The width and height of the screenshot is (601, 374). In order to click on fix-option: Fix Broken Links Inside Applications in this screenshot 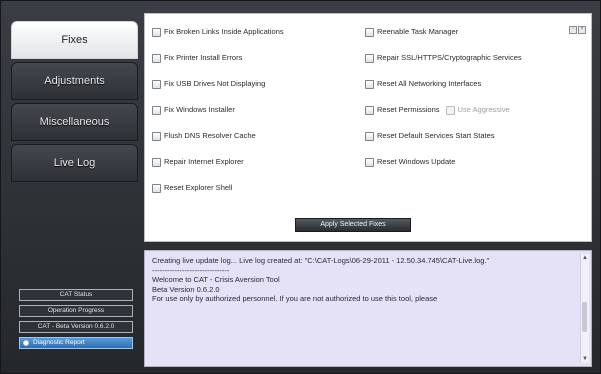, I will do `click(218, 39)`.